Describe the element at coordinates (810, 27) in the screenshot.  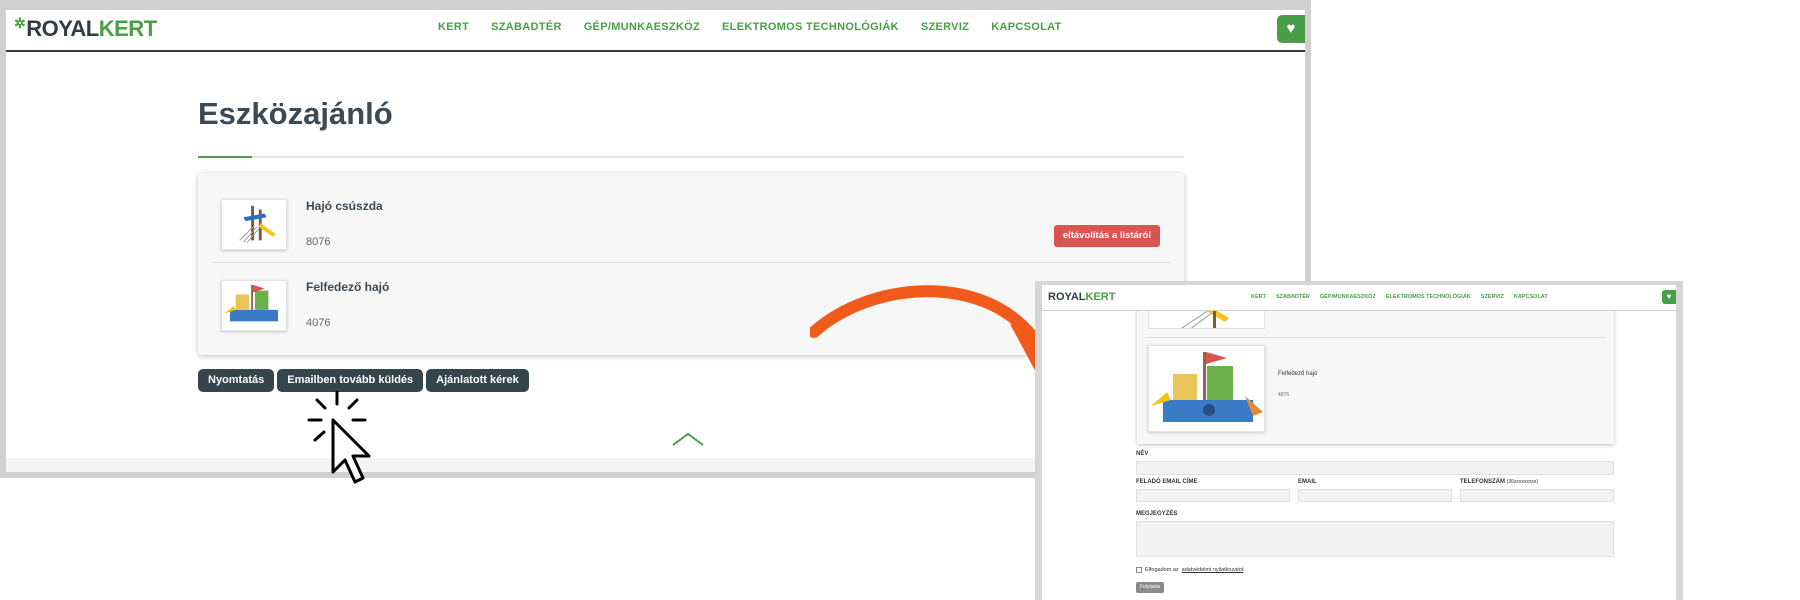
I see `nav-elektromos-technologiak: ELEKTROMOS TECHNOLÓGIÁK` at that location.